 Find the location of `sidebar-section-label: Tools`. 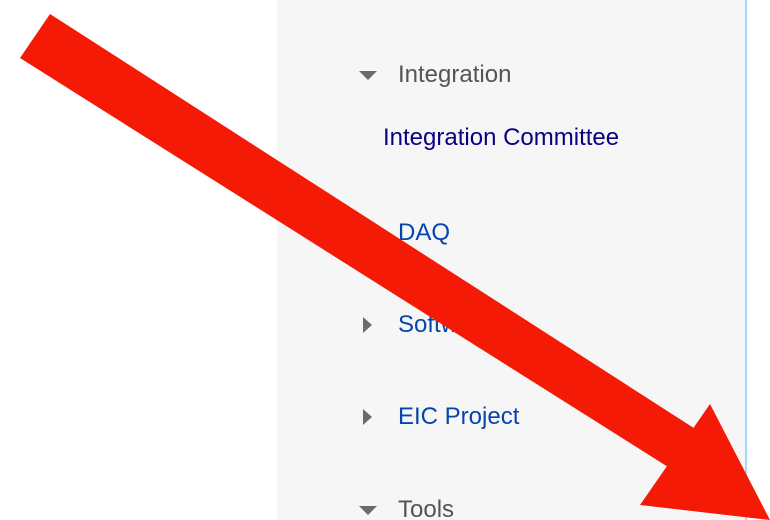

sidebar-section-label: Tools is located at coordinates (426, 508).